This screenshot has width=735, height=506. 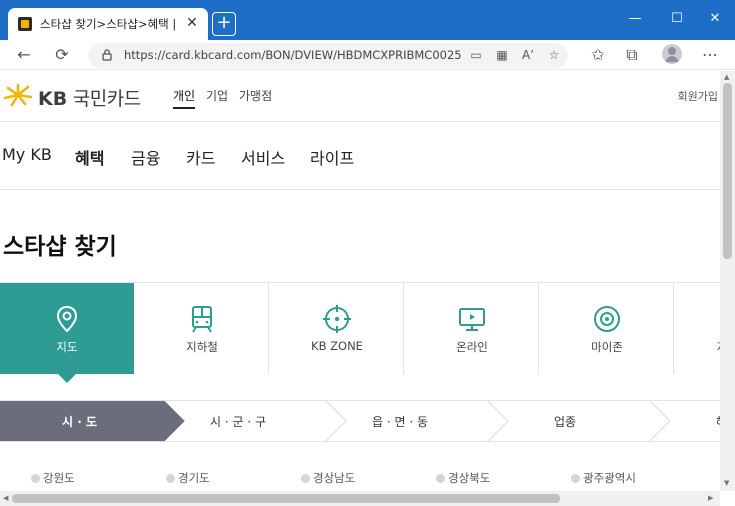 What do you see at coordinates (224, 24) in the screenshot?
I see `new-tab-button: +` at bounding box center [224, 24].